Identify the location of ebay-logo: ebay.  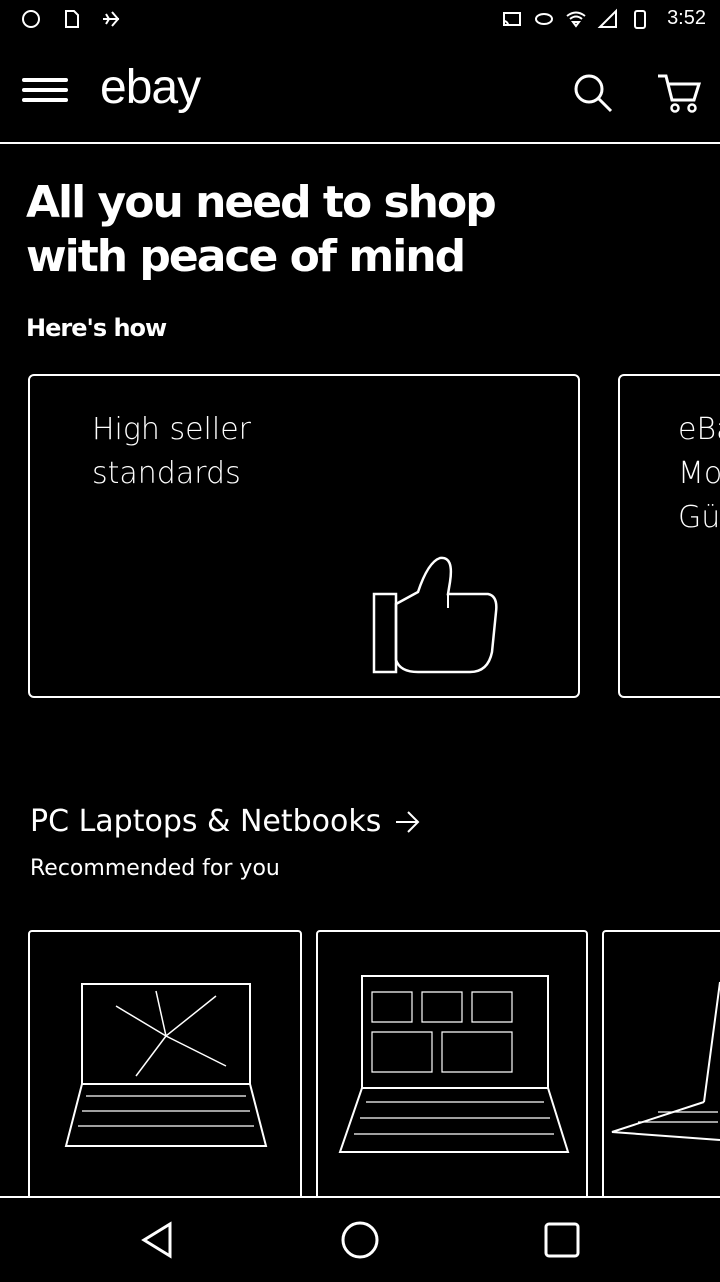
(150, 87).